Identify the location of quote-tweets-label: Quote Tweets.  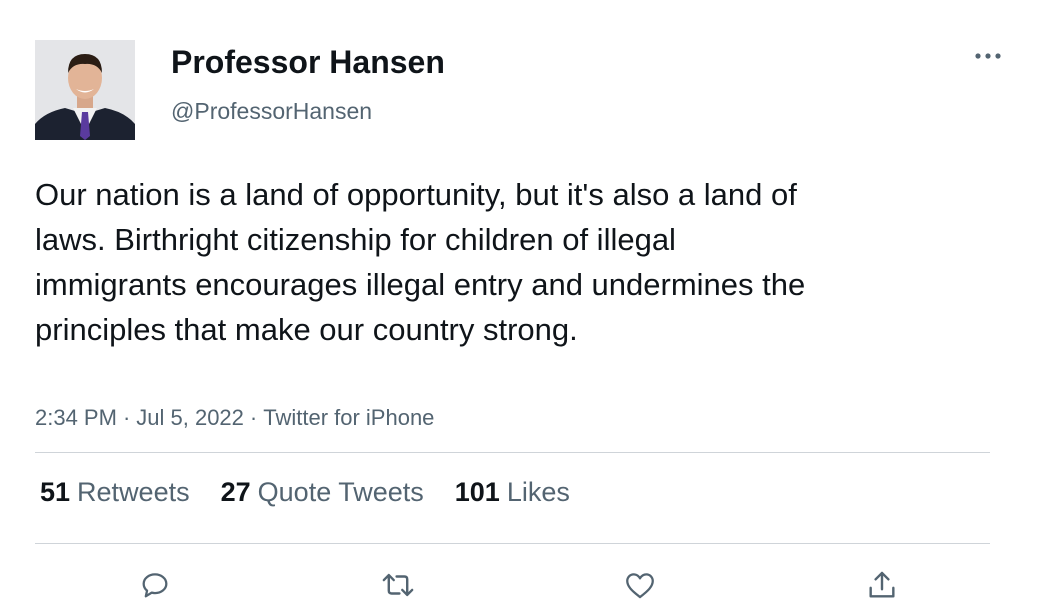
(340, 492).